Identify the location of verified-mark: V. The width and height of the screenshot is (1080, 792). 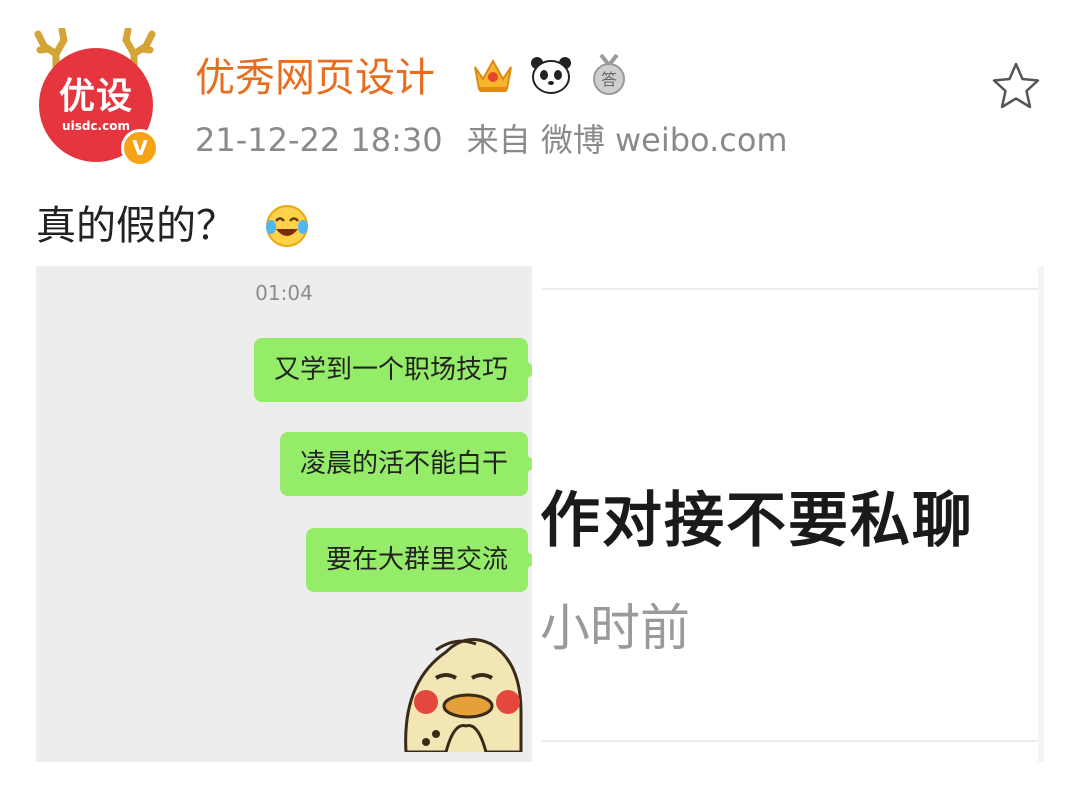
(140, 148).